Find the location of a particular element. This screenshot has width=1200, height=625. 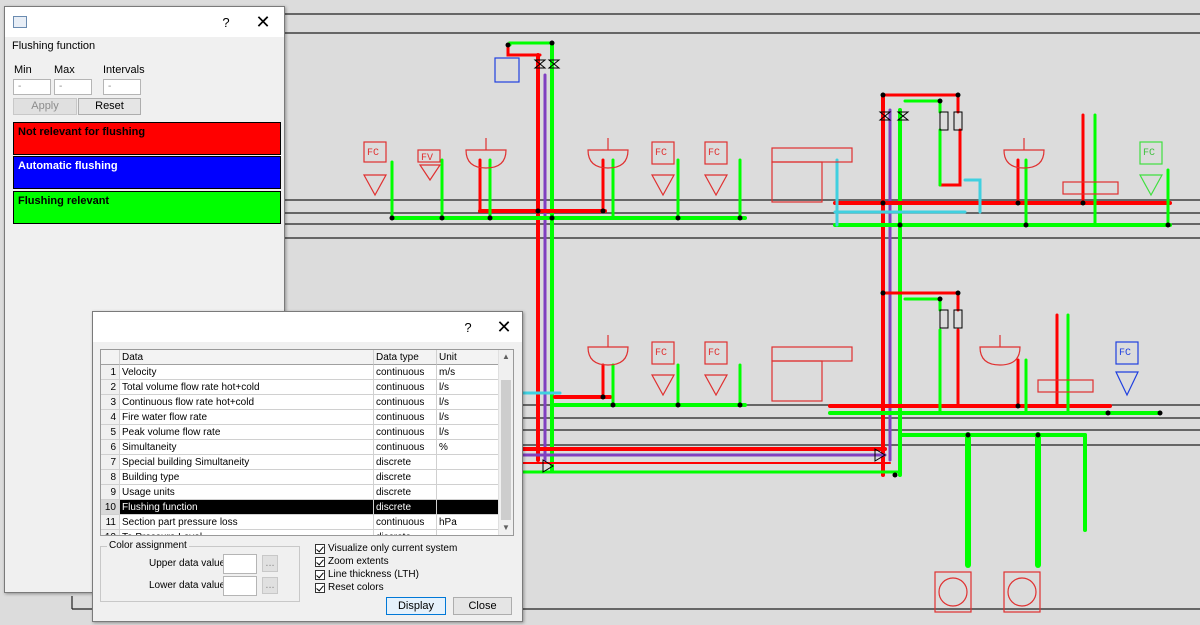

checkbox-reset-colors: Reset colors is located at coordinates (349, 587).